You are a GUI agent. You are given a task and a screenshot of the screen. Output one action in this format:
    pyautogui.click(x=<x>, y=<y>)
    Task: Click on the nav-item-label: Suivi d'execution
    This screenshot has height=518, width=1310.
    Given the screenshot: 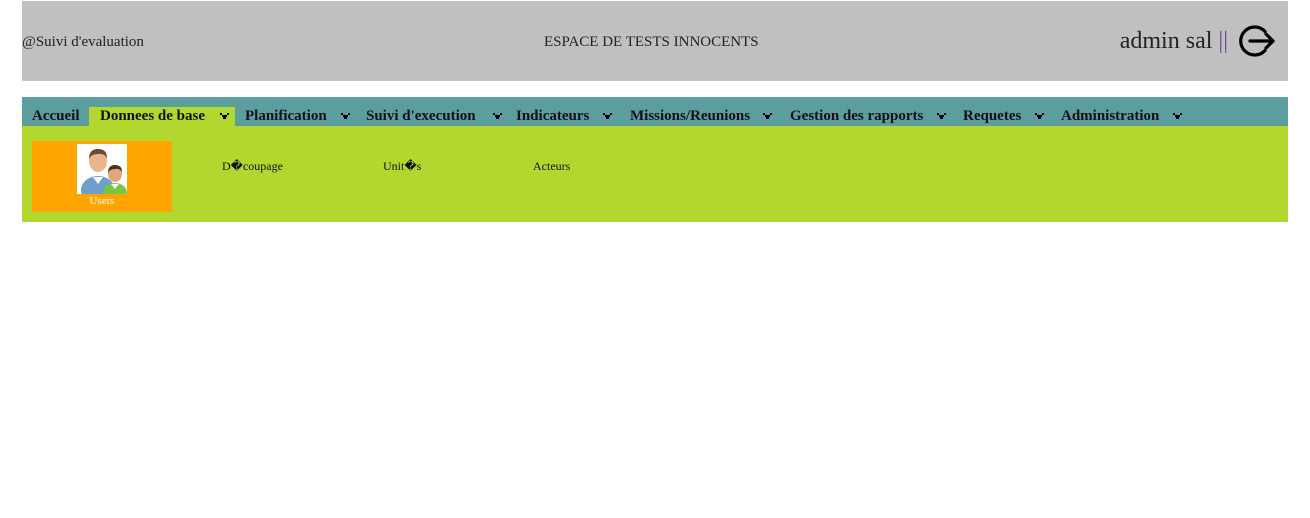 What is the action you would take?
    pyautogui.click(x=421, y=116)
    